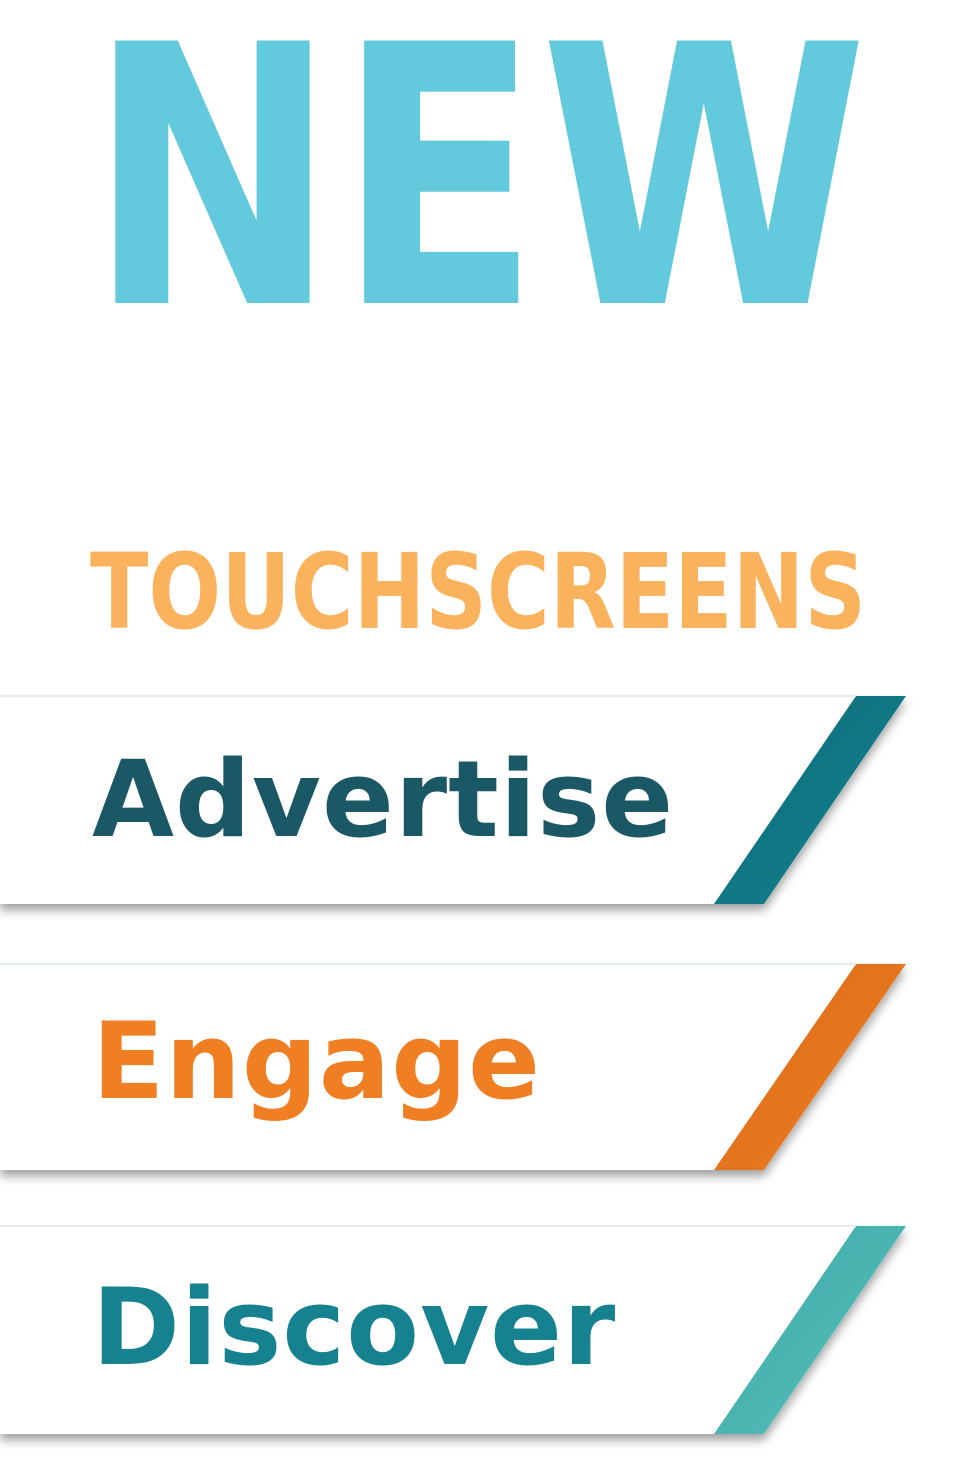 The width and height of the screenshot is (963, 1471). What do you see at coordinates (354, 1327) in the screenshot?
I see `banner-label-discover: Discover` at bounding box center [354, 1327].